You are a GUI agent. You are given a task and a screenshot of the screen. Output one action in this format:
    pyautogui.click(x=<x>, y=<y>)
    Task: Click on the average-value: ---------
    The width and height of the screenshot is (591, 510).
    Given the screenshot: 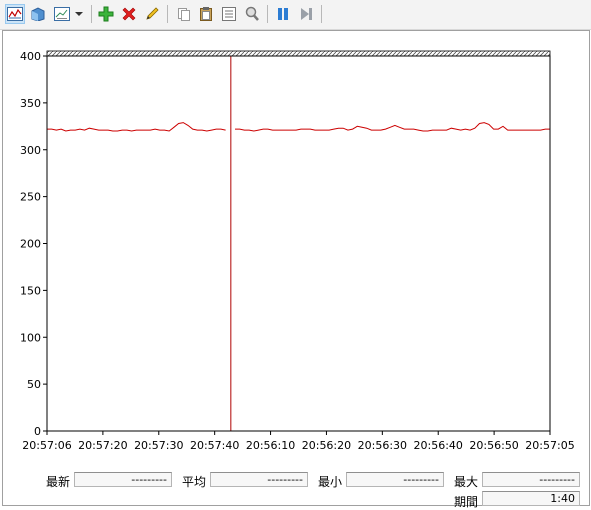 What is the action you would take?
    pyautogui.click(x=259, y=479)
    